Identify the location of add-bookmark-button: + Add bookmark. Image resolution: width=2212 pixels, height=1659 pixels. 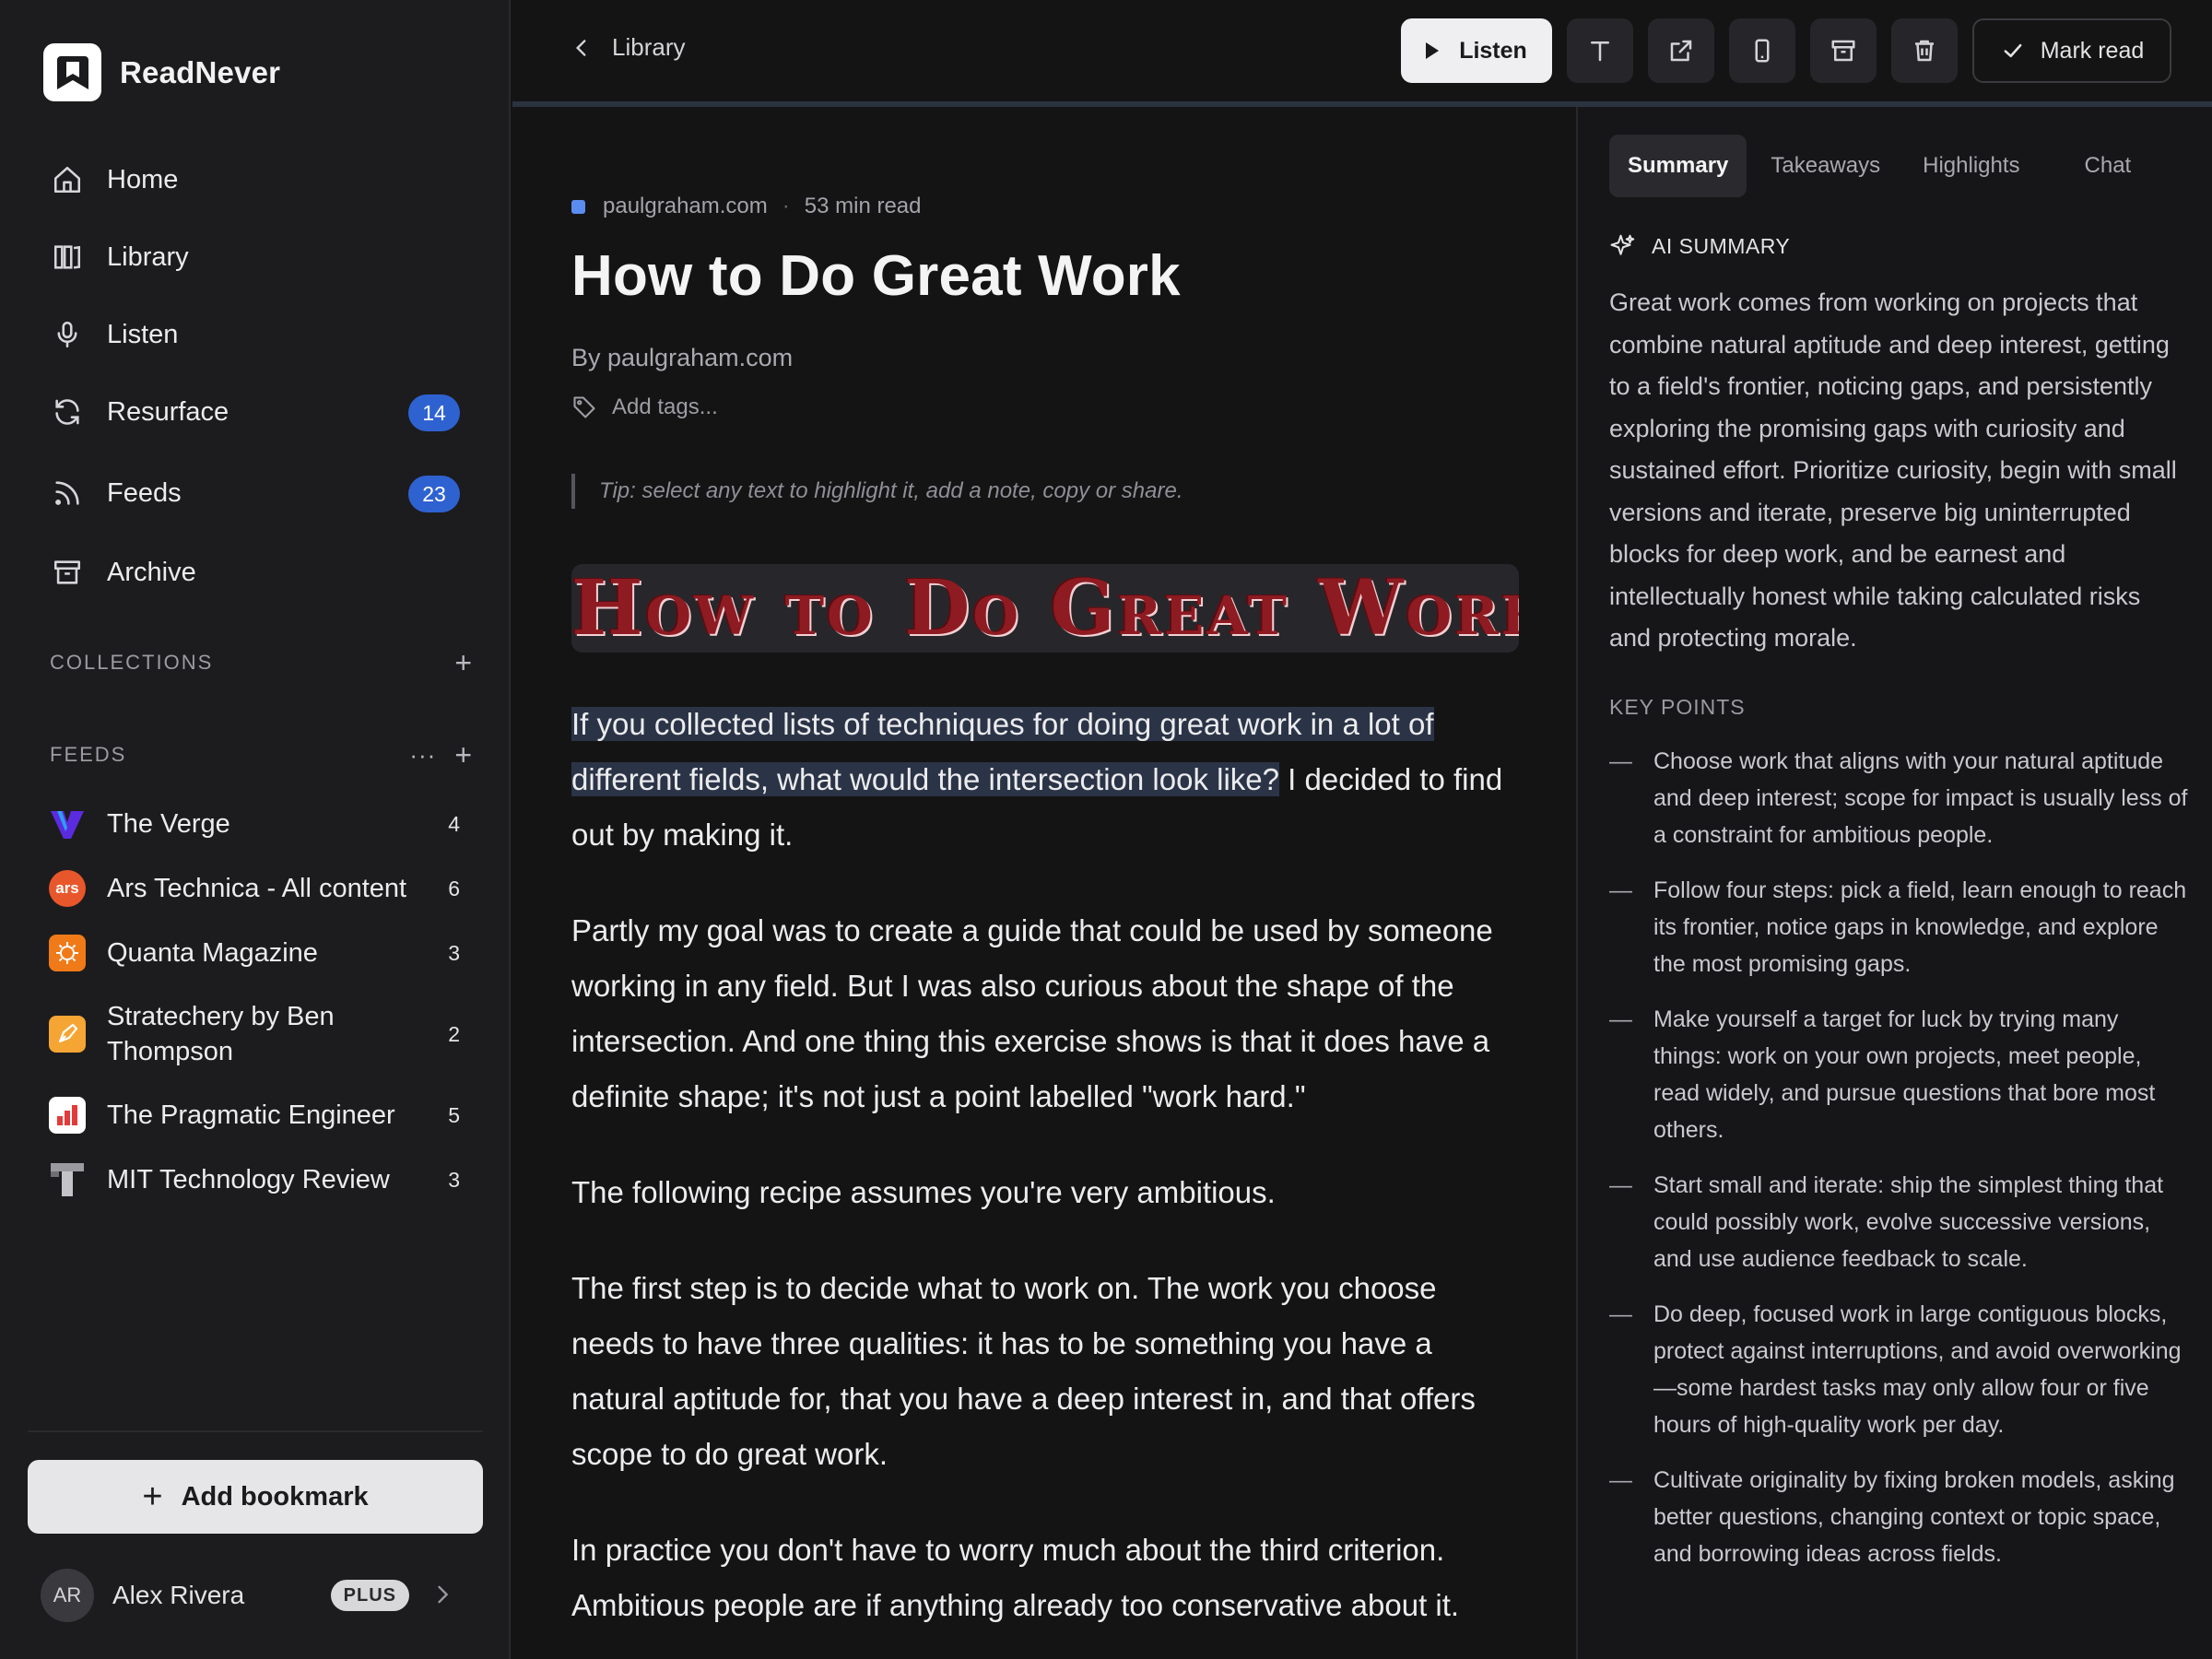
(255, 1497).